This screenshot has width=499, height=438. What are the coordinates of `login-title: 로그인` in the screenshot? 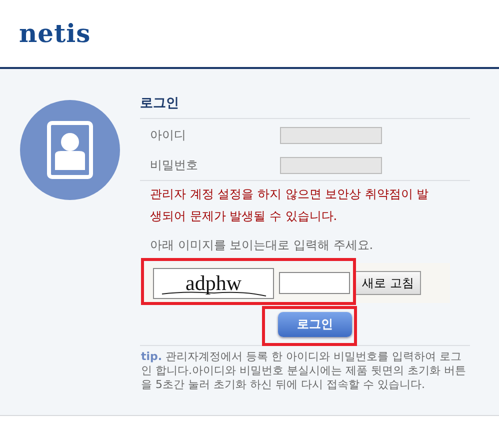 It's located at (159, 103).